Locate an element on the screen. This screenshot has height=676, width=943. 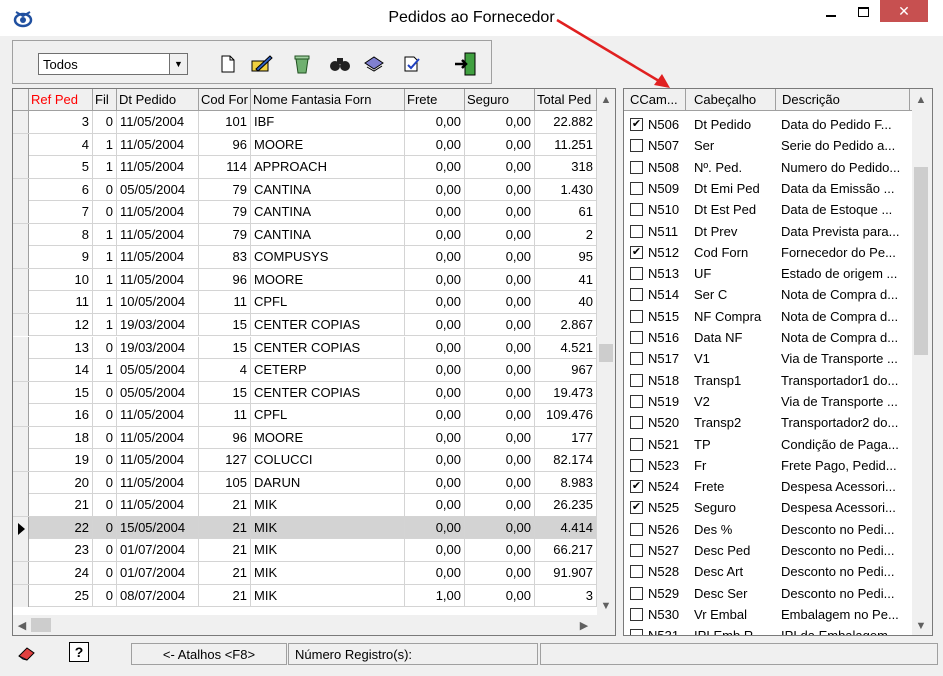
grid-vertical-scrollbar: ▲ ▼ is located at coordinates (606, 353).